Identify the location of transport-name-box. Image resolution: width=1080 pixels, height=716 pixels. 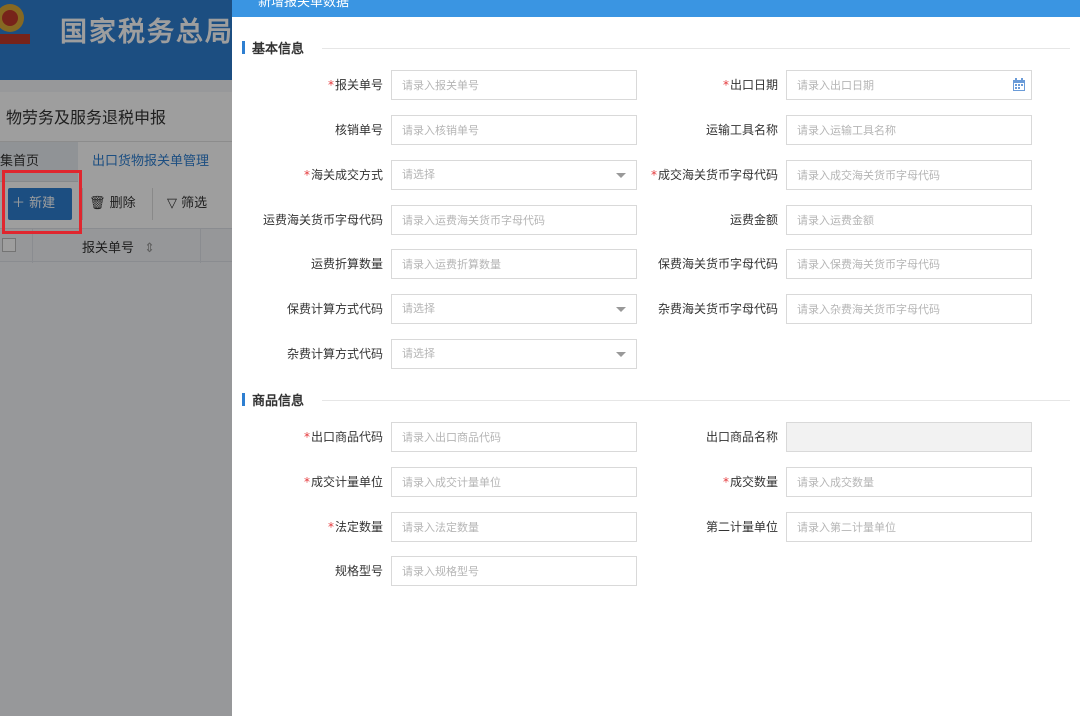
(909, 130).